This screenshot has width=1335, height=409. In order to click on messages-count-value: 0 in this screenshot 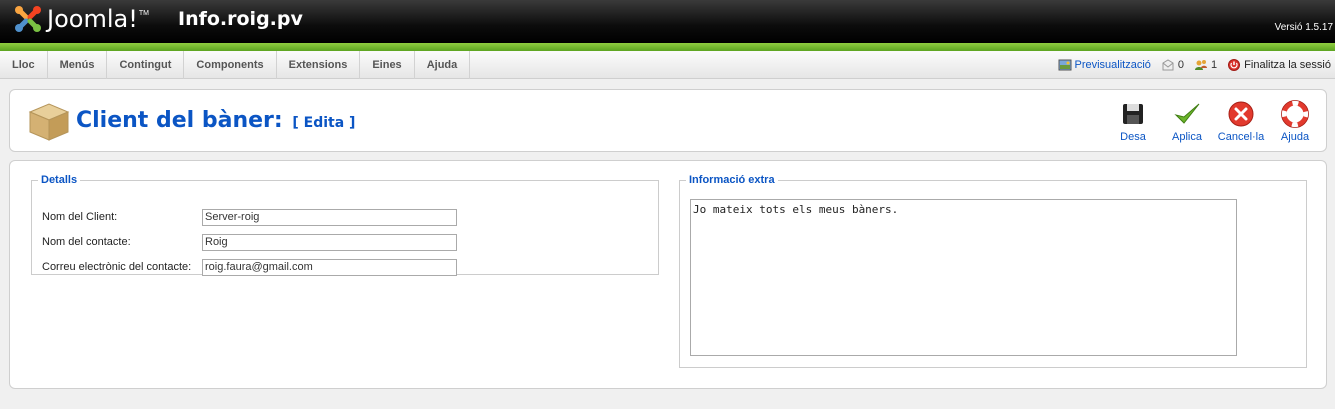, I will do `click(1181, 65)`.